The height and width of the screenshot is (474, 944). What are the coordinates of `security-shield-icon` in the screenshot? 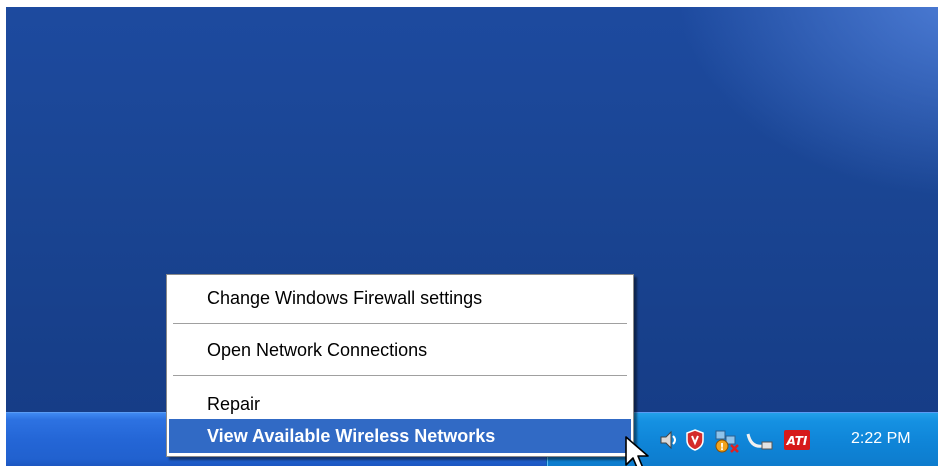 It's located at (695, 440).